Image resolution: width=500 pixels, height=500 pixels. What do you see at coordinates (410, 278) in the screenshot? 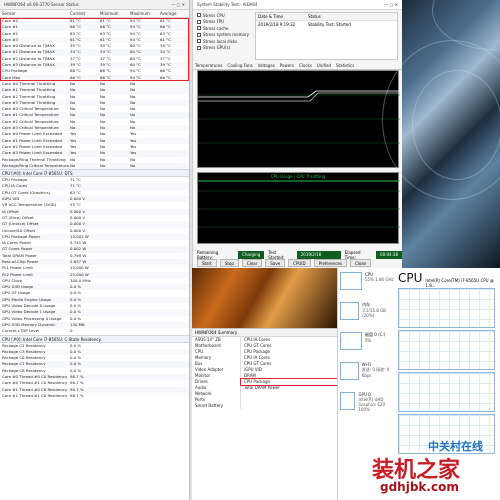
I see `cpu-heading: CPU` at bounding box center [410, 278].